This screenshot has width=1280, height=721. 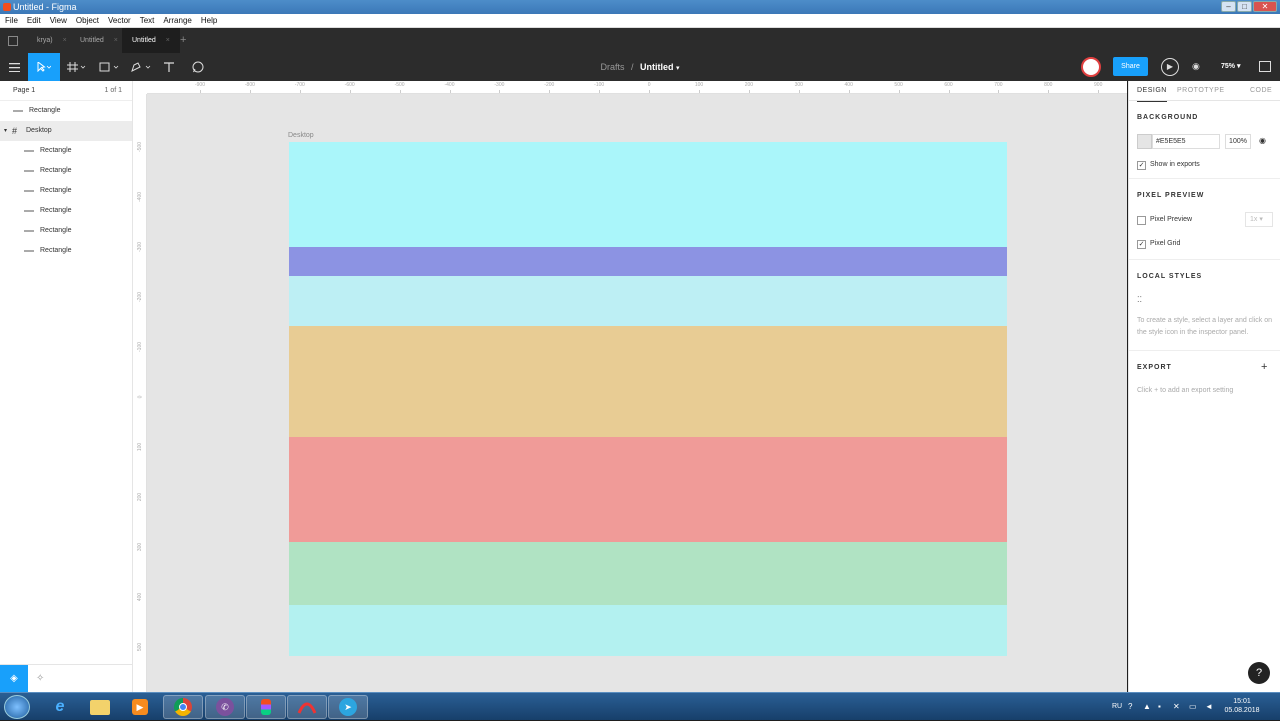 What do you see at coordinates (183, 707) in the screenshot?
I see `chrome-icon` at bounding box center [183, 707].